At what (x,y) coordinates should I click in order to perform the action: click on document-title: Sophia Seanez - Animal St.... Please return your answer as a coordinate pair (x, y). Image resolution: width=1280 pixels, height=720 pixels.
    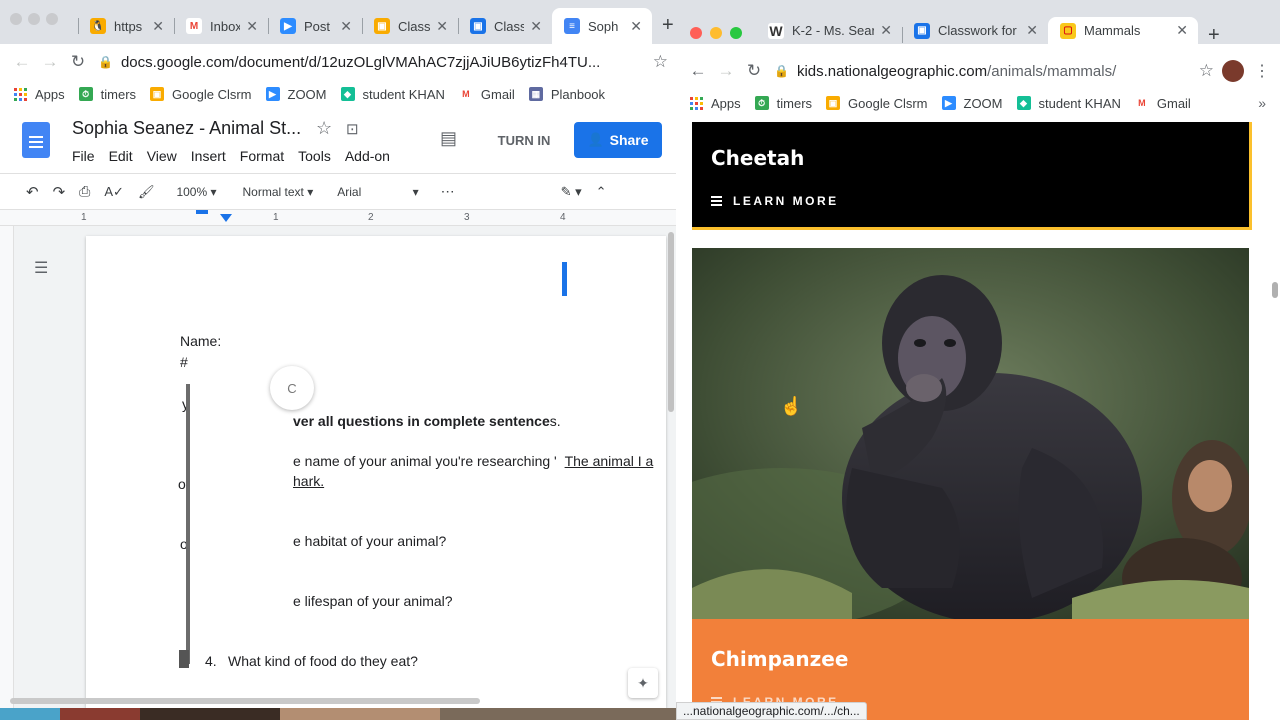
    Looking at the image, I should click on (186, 128).